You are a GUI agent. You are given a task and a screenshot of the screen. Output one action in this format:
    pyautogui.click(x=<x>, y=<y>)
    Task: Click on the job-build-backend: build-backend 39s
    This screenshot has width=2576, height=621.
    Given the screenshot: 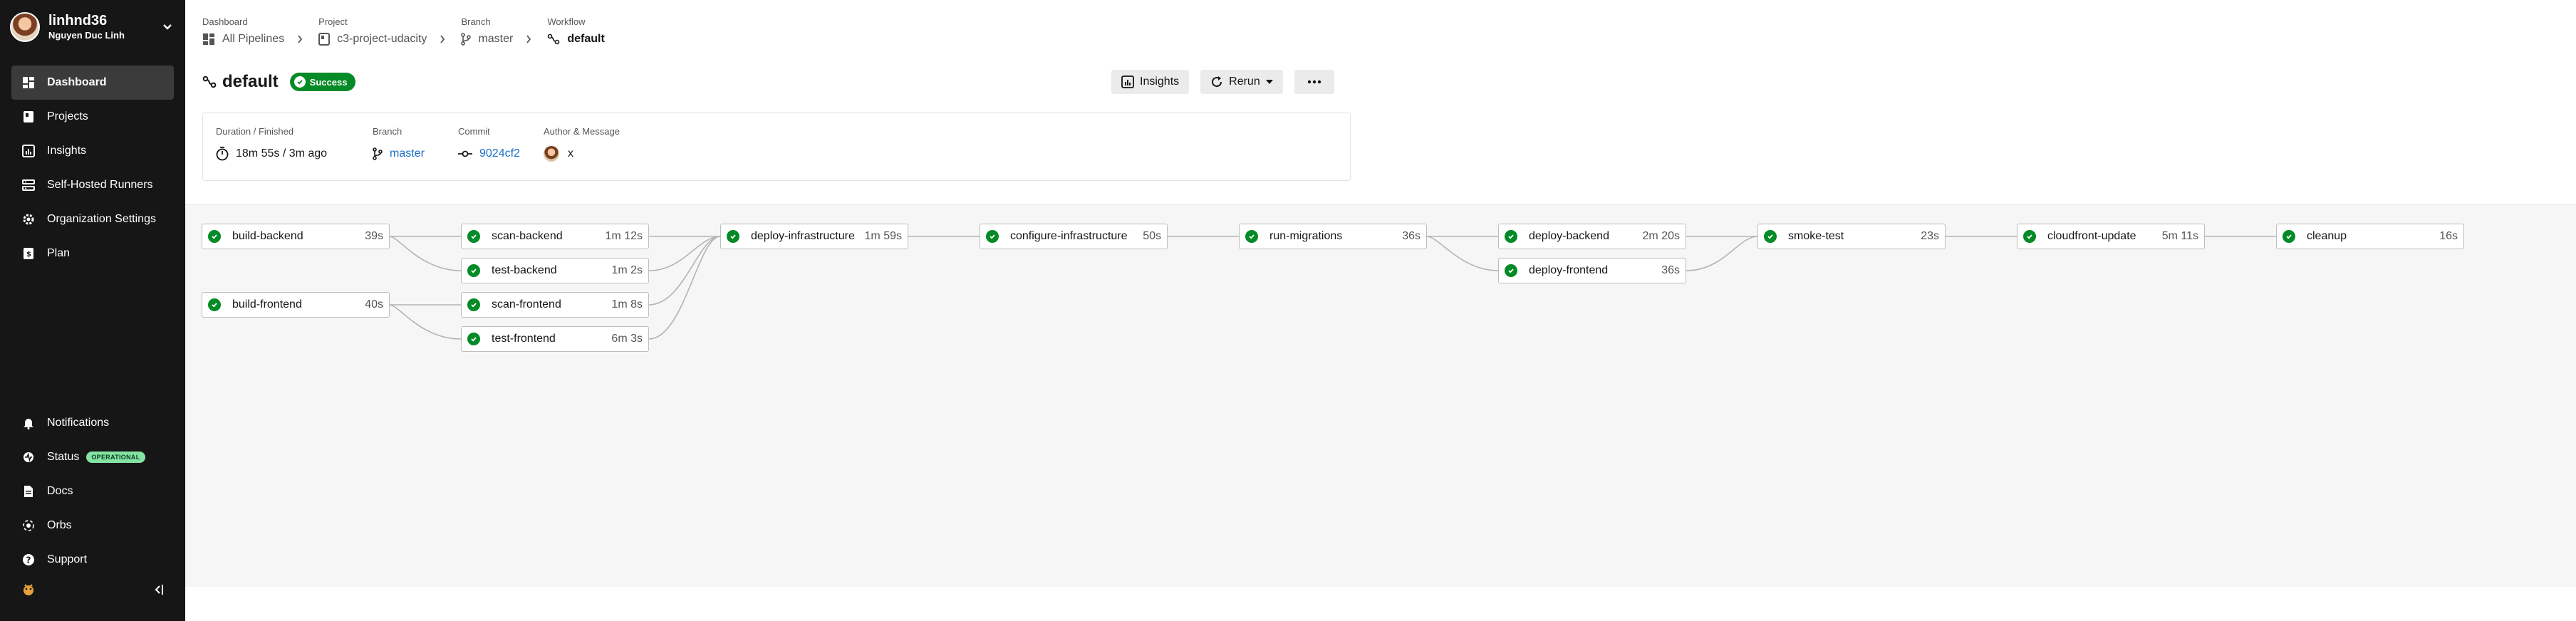 What is the action you would take?
    pyautogui.click(x=296, y=237)
    